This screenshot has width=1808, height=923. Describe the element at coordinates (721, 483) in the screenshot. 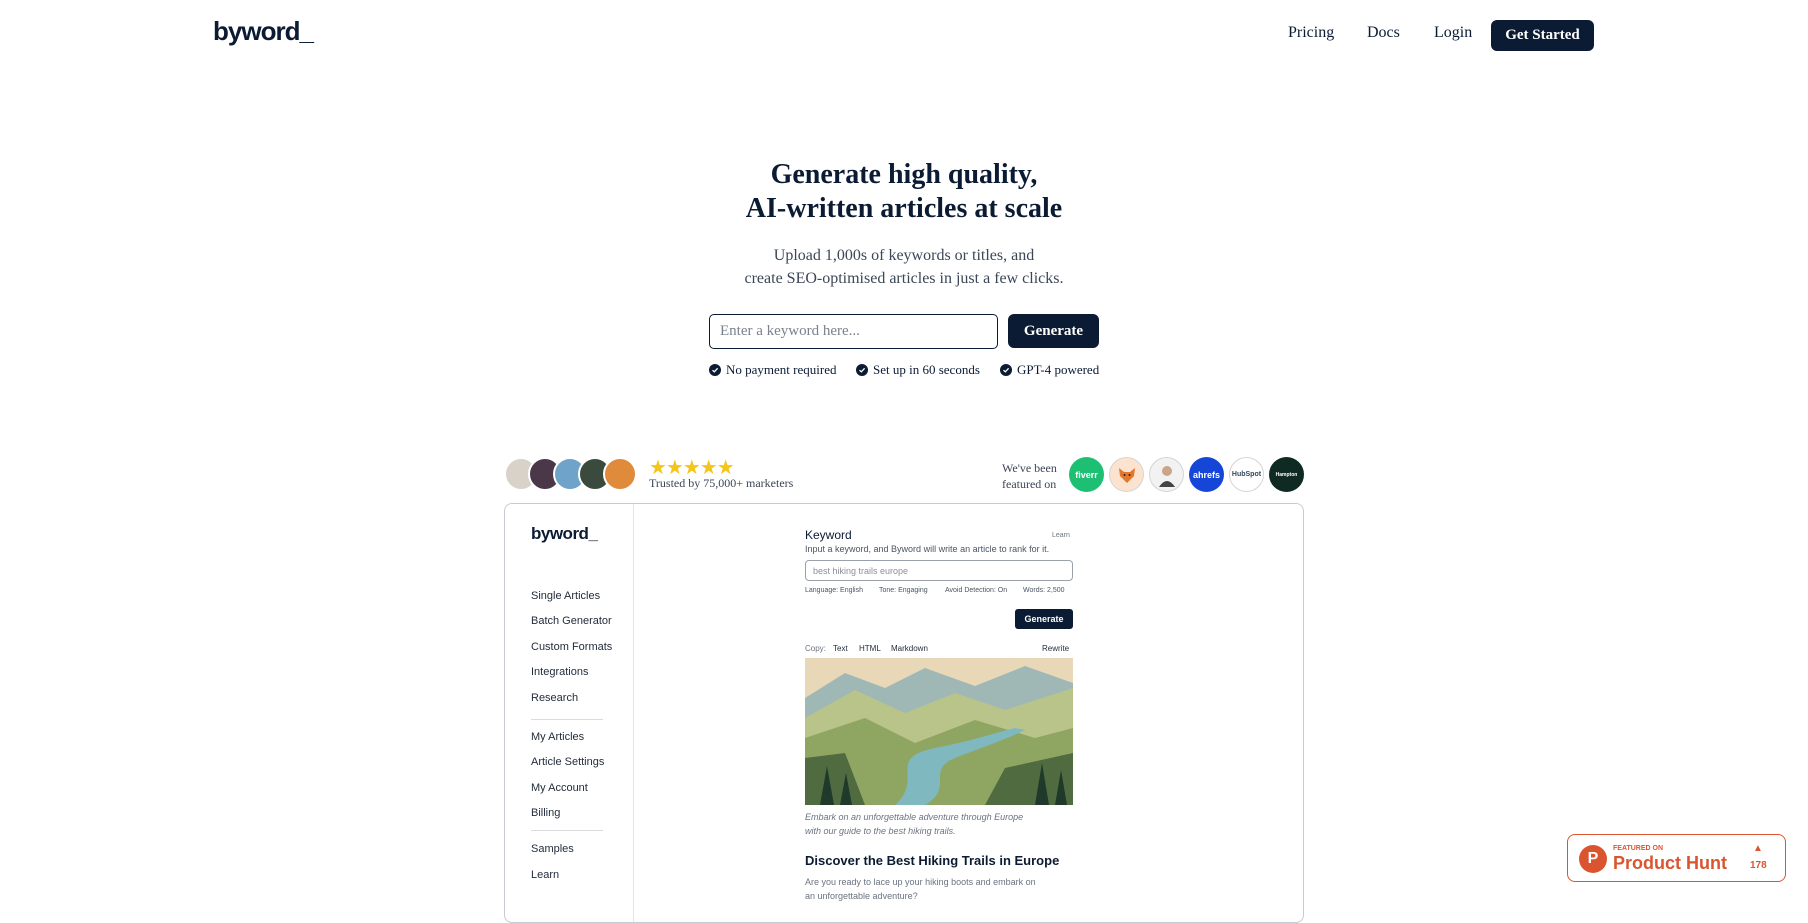

I see `trusted-text: Trusted by 75,000+ marketers` at that location.